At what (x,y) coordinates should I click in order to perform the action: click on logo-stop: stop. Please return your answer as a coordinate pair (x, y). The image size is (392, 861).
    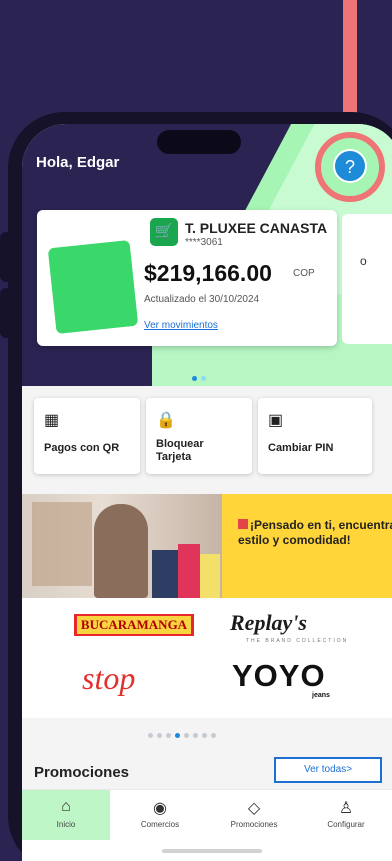
    Looking at the image, I should click on (108, 678).